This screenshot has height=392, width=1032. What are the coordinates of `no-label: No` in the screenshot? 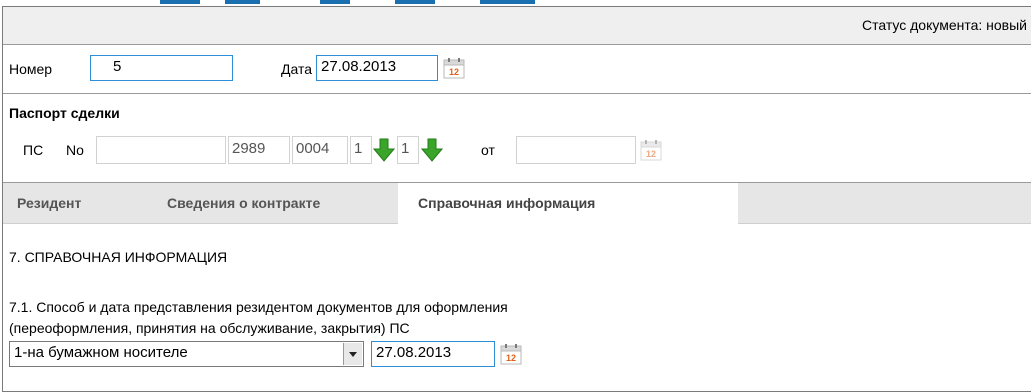 It's located at (75, 150).